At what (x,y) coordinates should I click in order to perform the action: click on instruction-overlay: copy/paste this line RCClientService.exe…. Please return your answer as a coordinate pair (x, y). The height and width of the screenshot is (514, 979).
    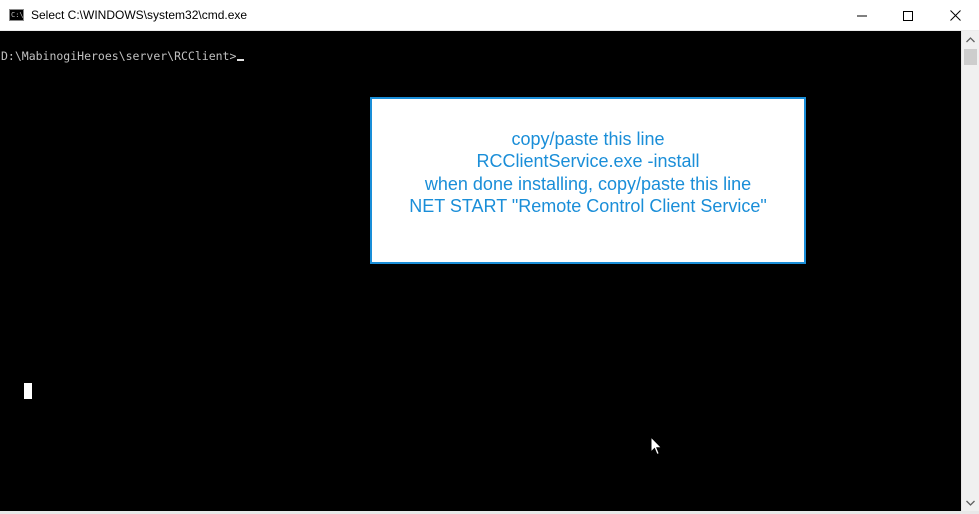
    Looking at the image, I should click on (588, 180).